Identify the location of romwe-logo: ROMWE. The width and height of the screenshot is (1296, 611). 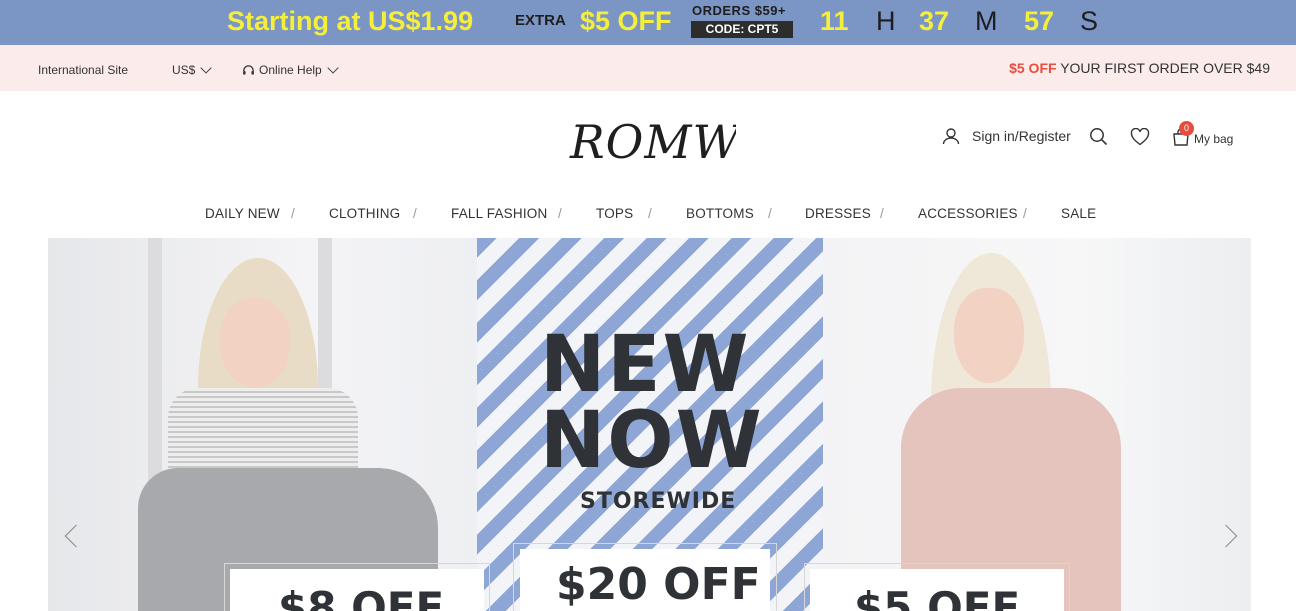
(670, 141).